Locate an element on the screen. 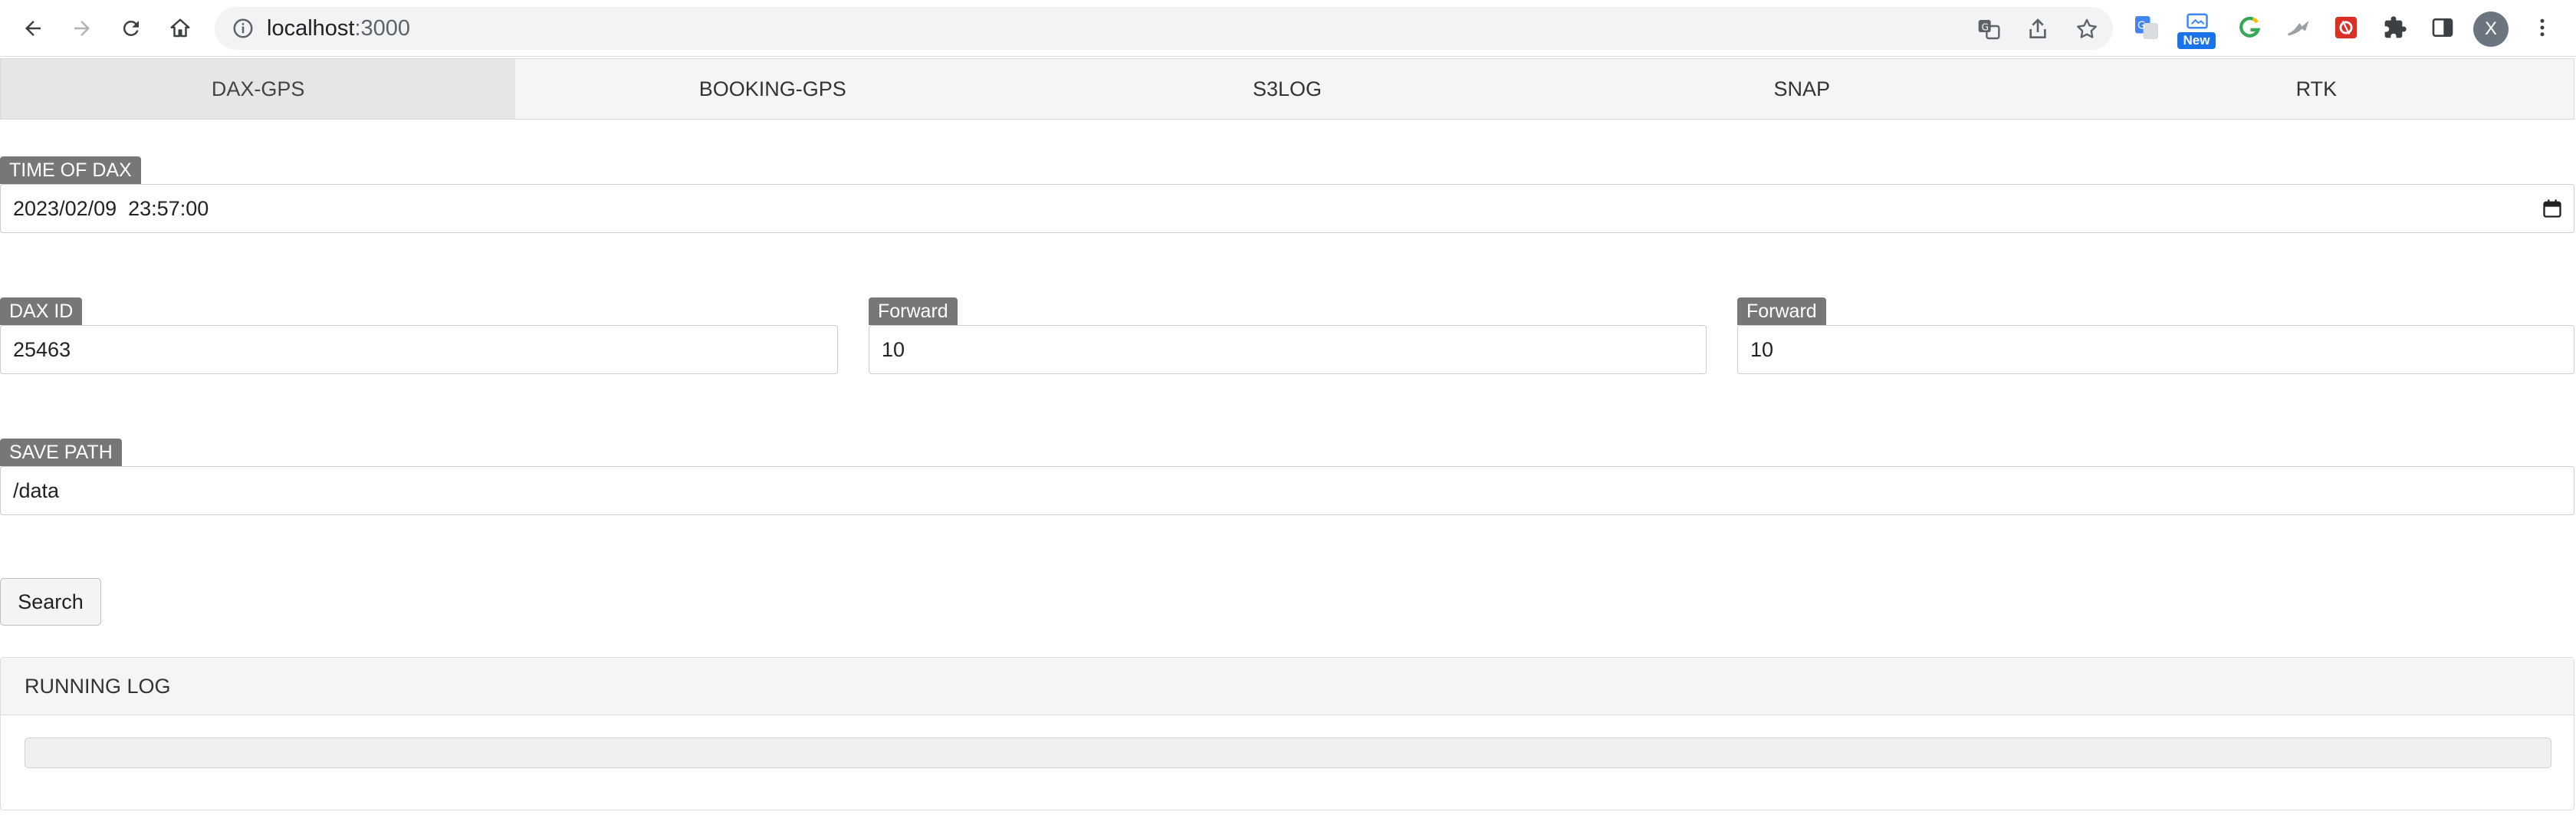  back-arrow-icon is located at coordinates (33, 28).